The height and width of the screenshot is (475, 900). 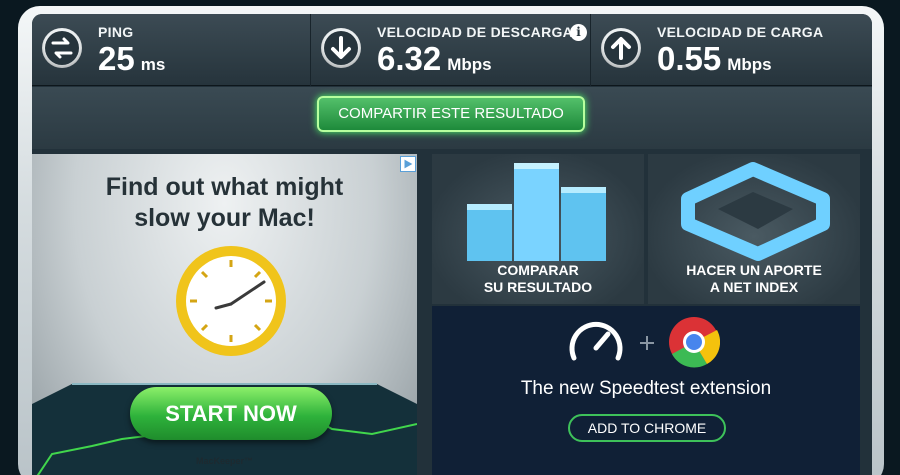 I want to click on ping-number: 25, so click(x=116, y=58).